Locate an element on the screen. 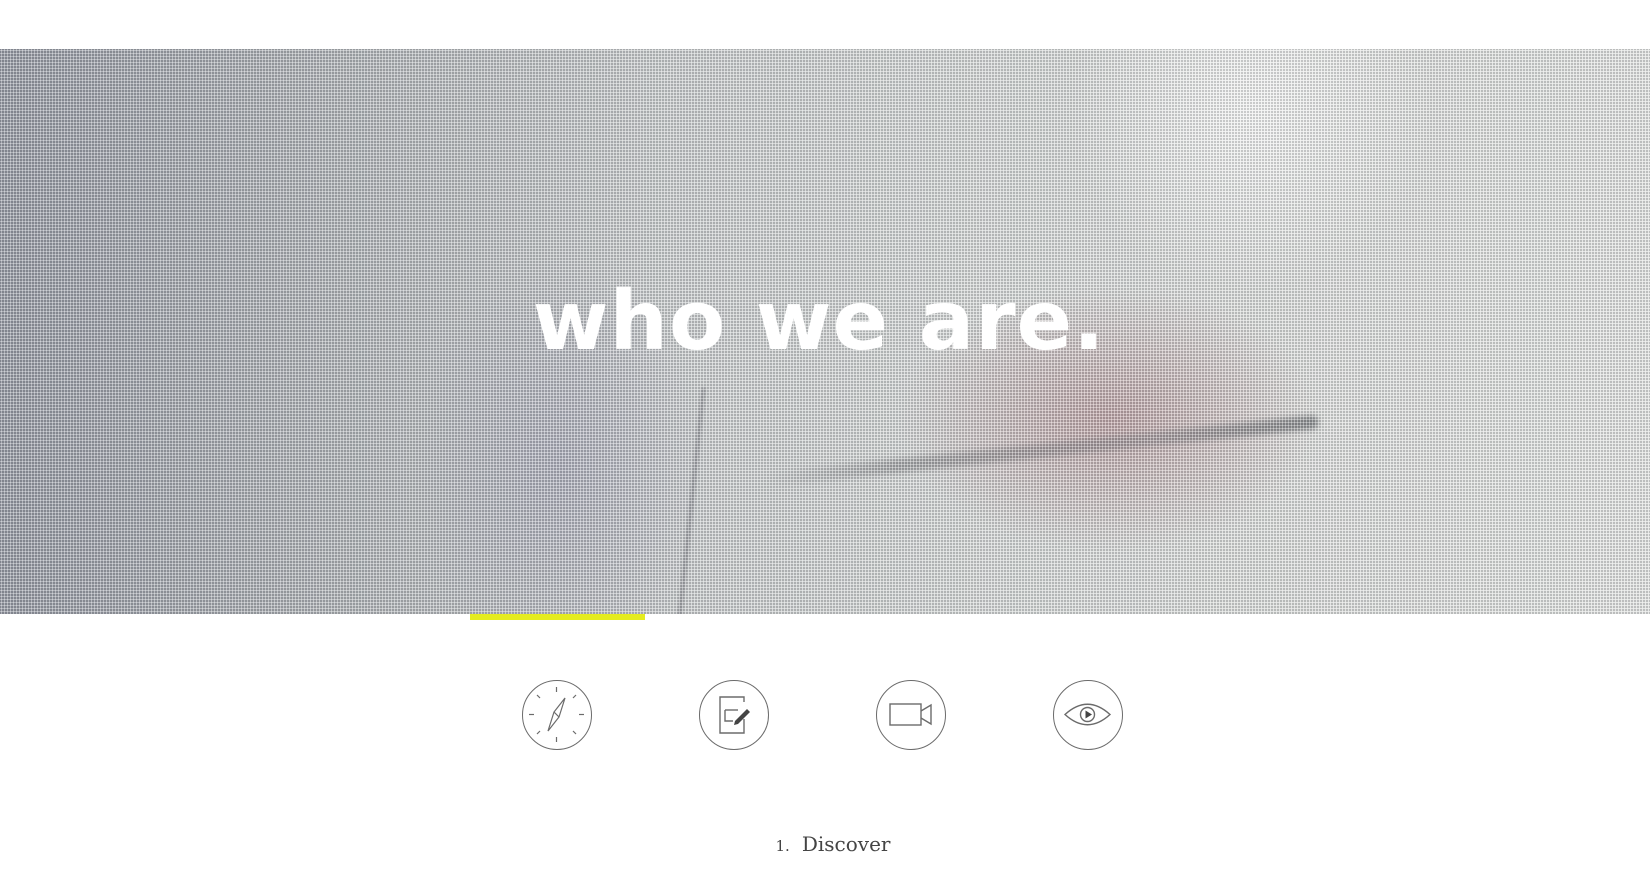 The width and height of the screenshot is (1650, 874). edit-document-icon is located at coordinates (734, 715).